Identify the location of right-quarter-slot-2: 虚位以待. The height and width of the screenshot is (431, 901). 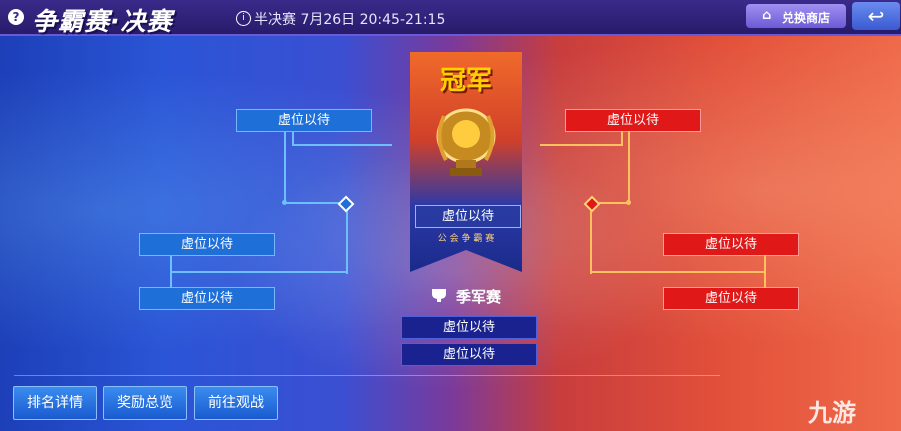
(731, 298).